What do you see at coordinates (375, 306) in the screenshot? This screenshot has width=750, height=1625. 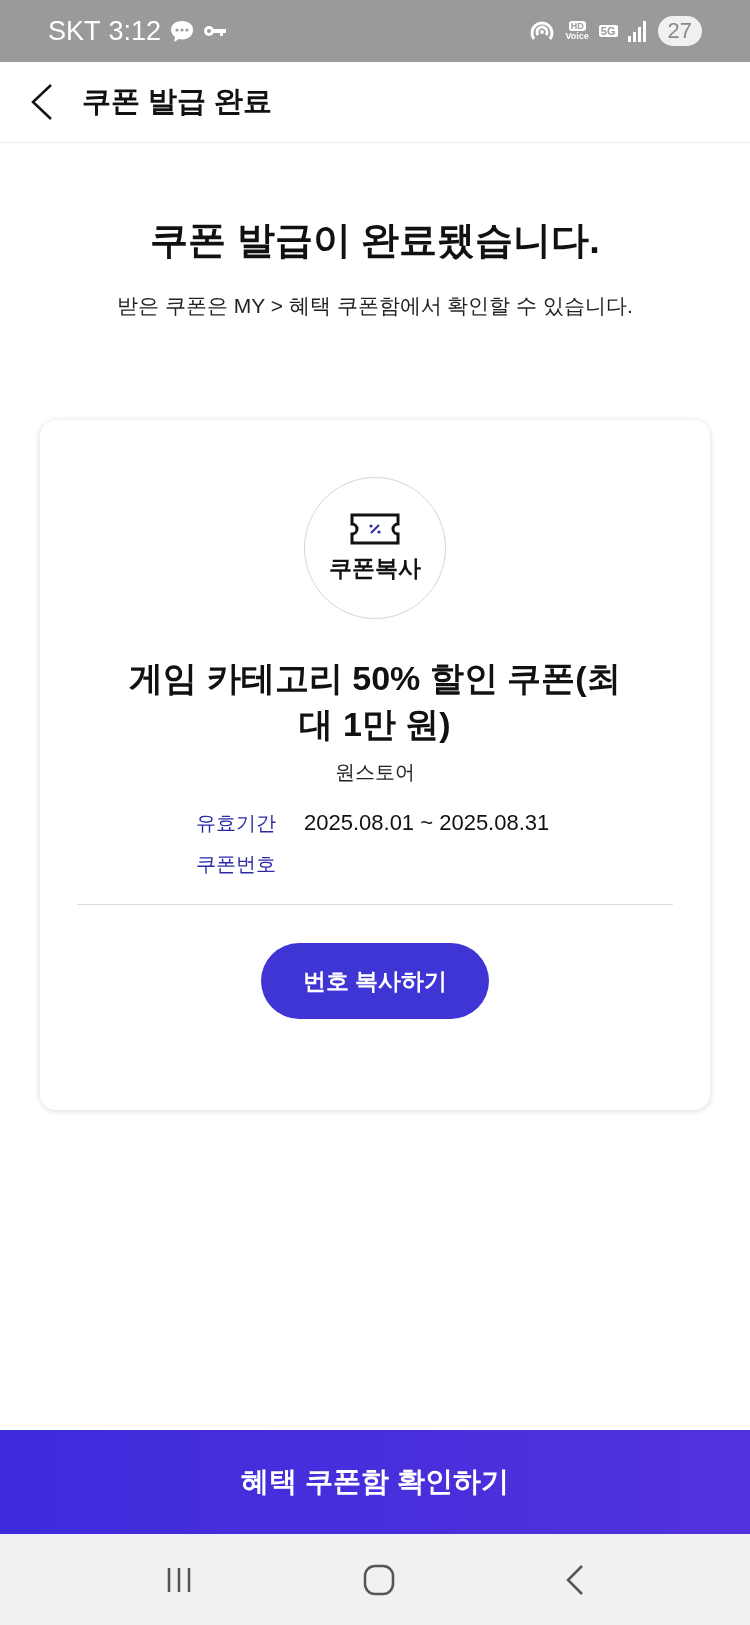 I see `completion-subtitle: 받은 쿠폰은 MY > 혜택 쿠폰함에서 확인할 수 있습니다.` at bounding box center [375, 306].